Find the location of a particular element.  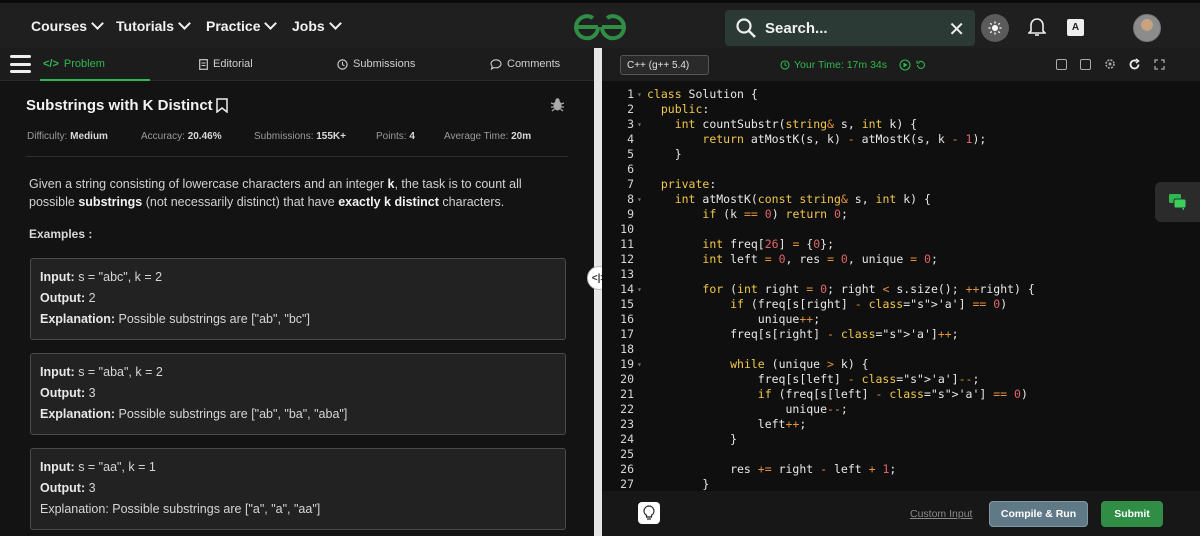

code-line: 8 ▾ int atMostK(const string& s, int k) { is located at coordinates (901, 199).